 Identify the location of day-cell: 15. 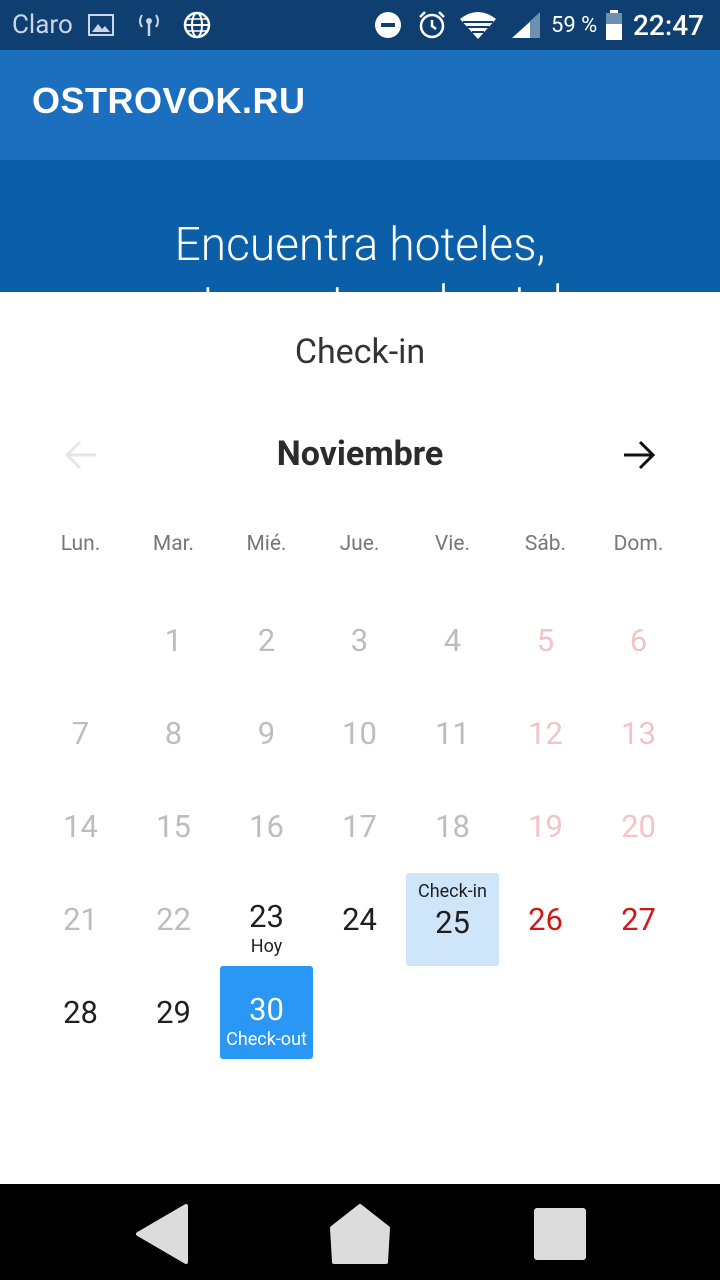
(173, 826).